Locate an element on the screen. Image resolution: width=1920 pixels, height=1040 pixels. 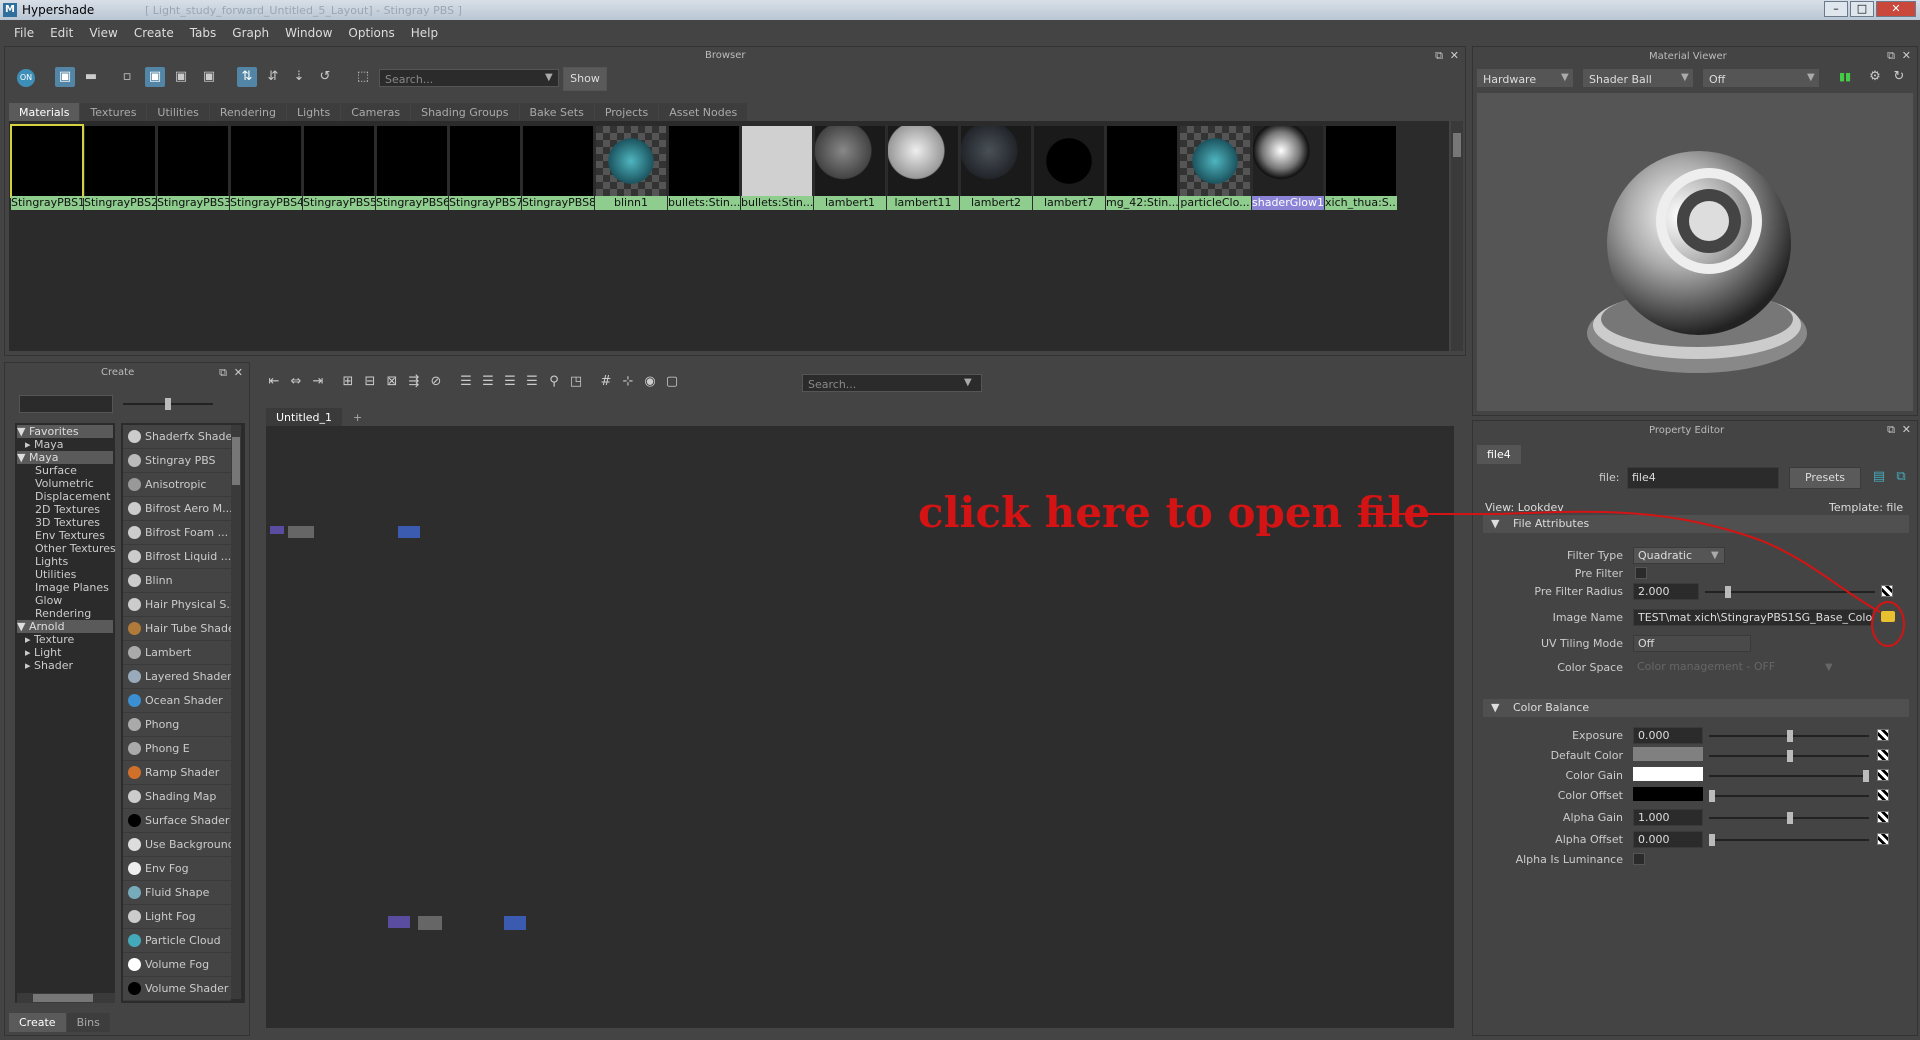
simple-mode-icon: ☰ is located at coordinates (466, 382).